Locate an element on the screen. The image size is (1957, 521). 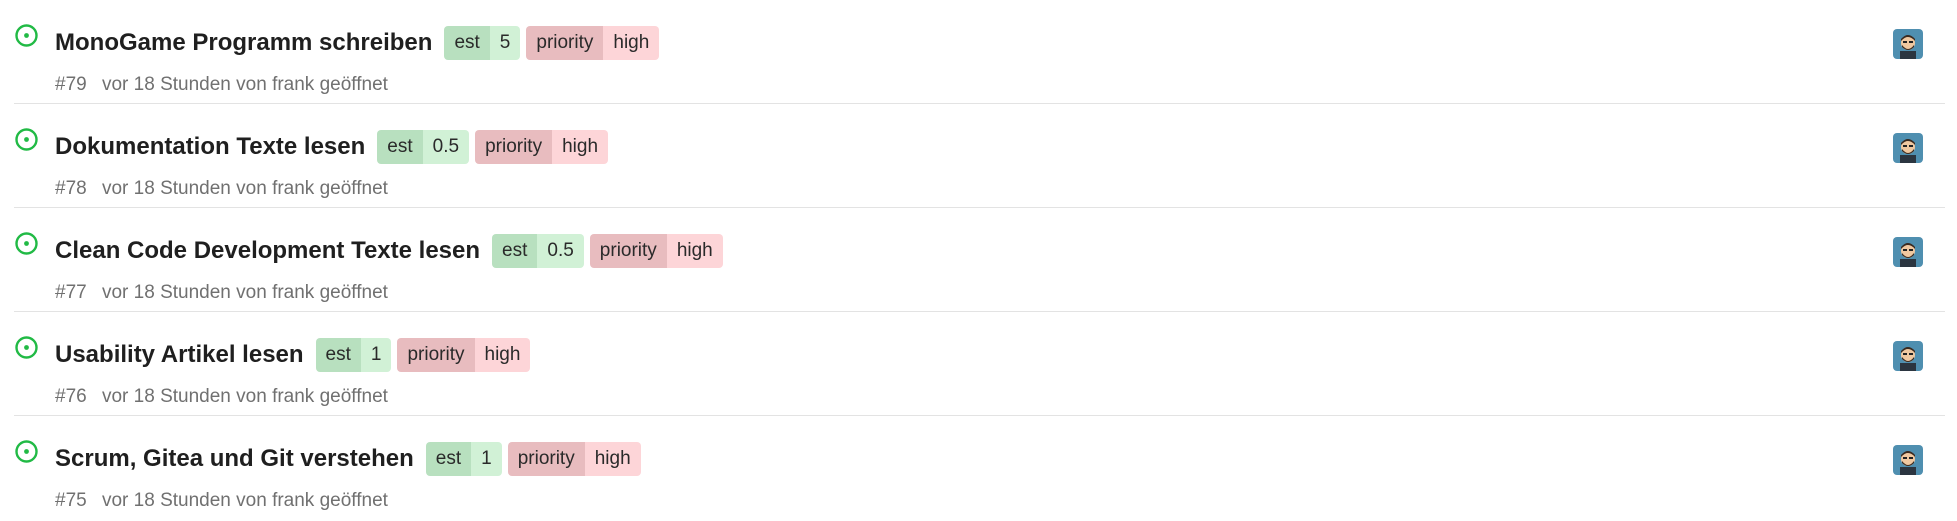
issue-title-link: Dokumentation Texte lesen is located at coordinates (210, 147).